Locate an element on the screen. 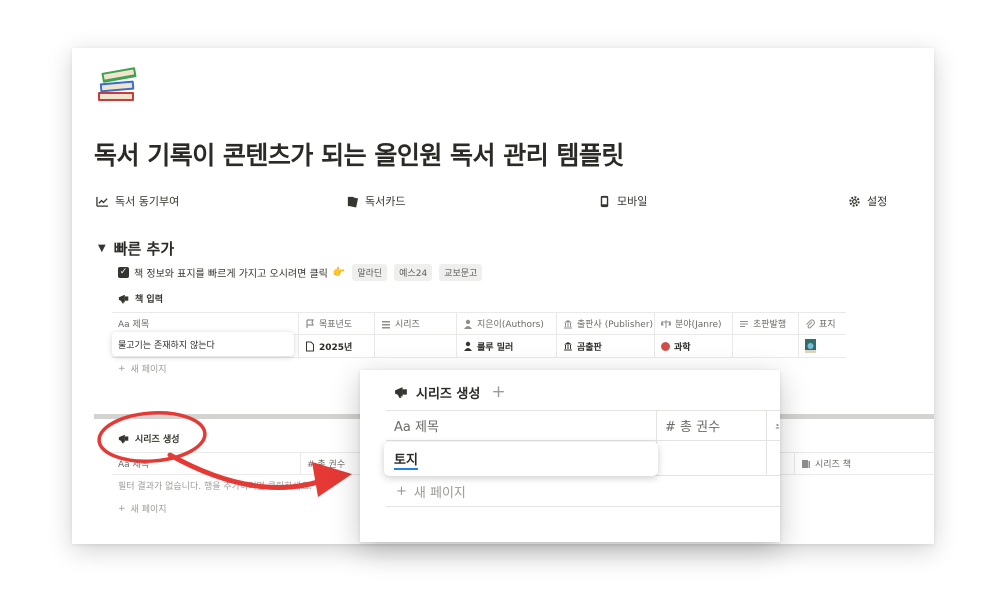  cell-target-year: 2025년 is located at coordinates (336, 346).